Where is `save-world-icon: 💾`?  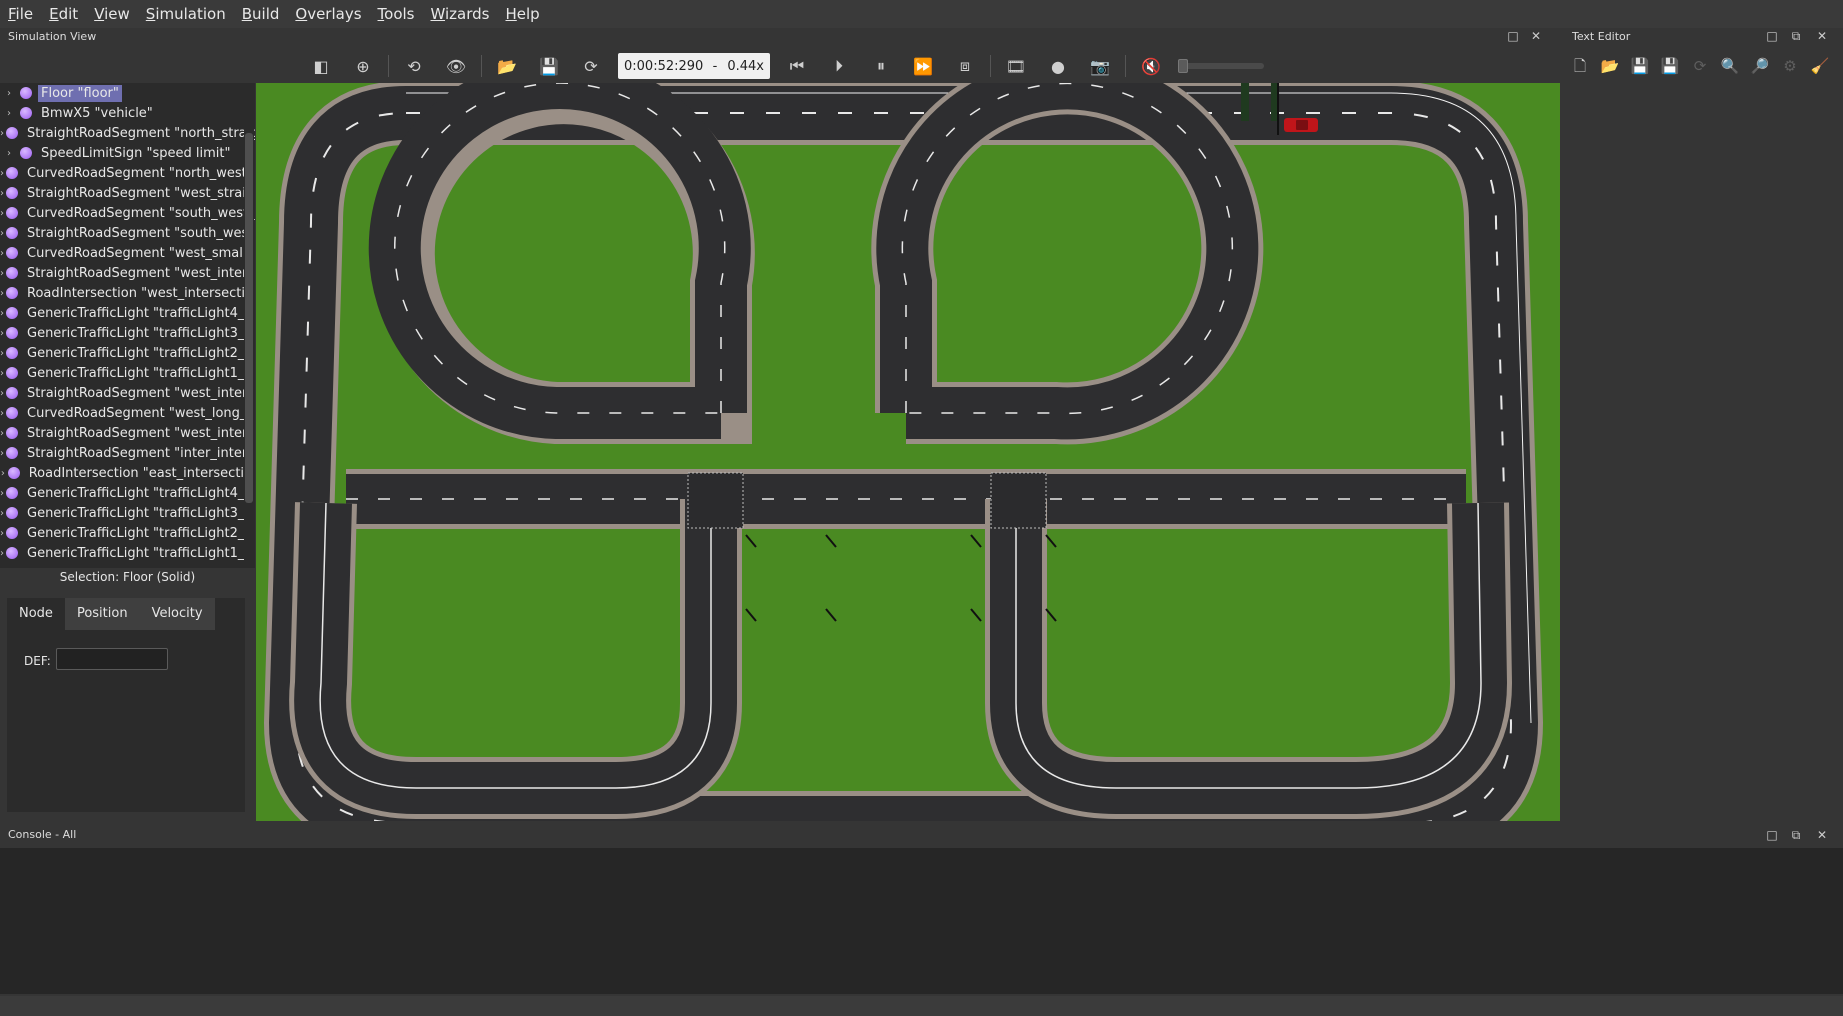
save-world-icon: 💾 is located at coordinates (549, 66).